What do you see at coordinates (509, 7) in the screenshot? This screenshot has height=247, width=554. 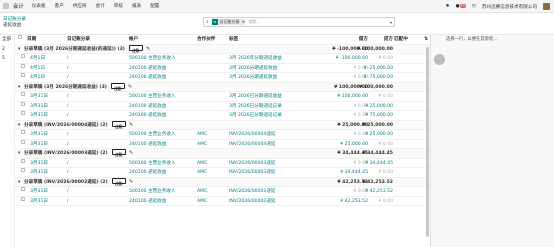 I see `company-name: 苏州迅赛信息技术有限公司` at bounding box center [509, 7].